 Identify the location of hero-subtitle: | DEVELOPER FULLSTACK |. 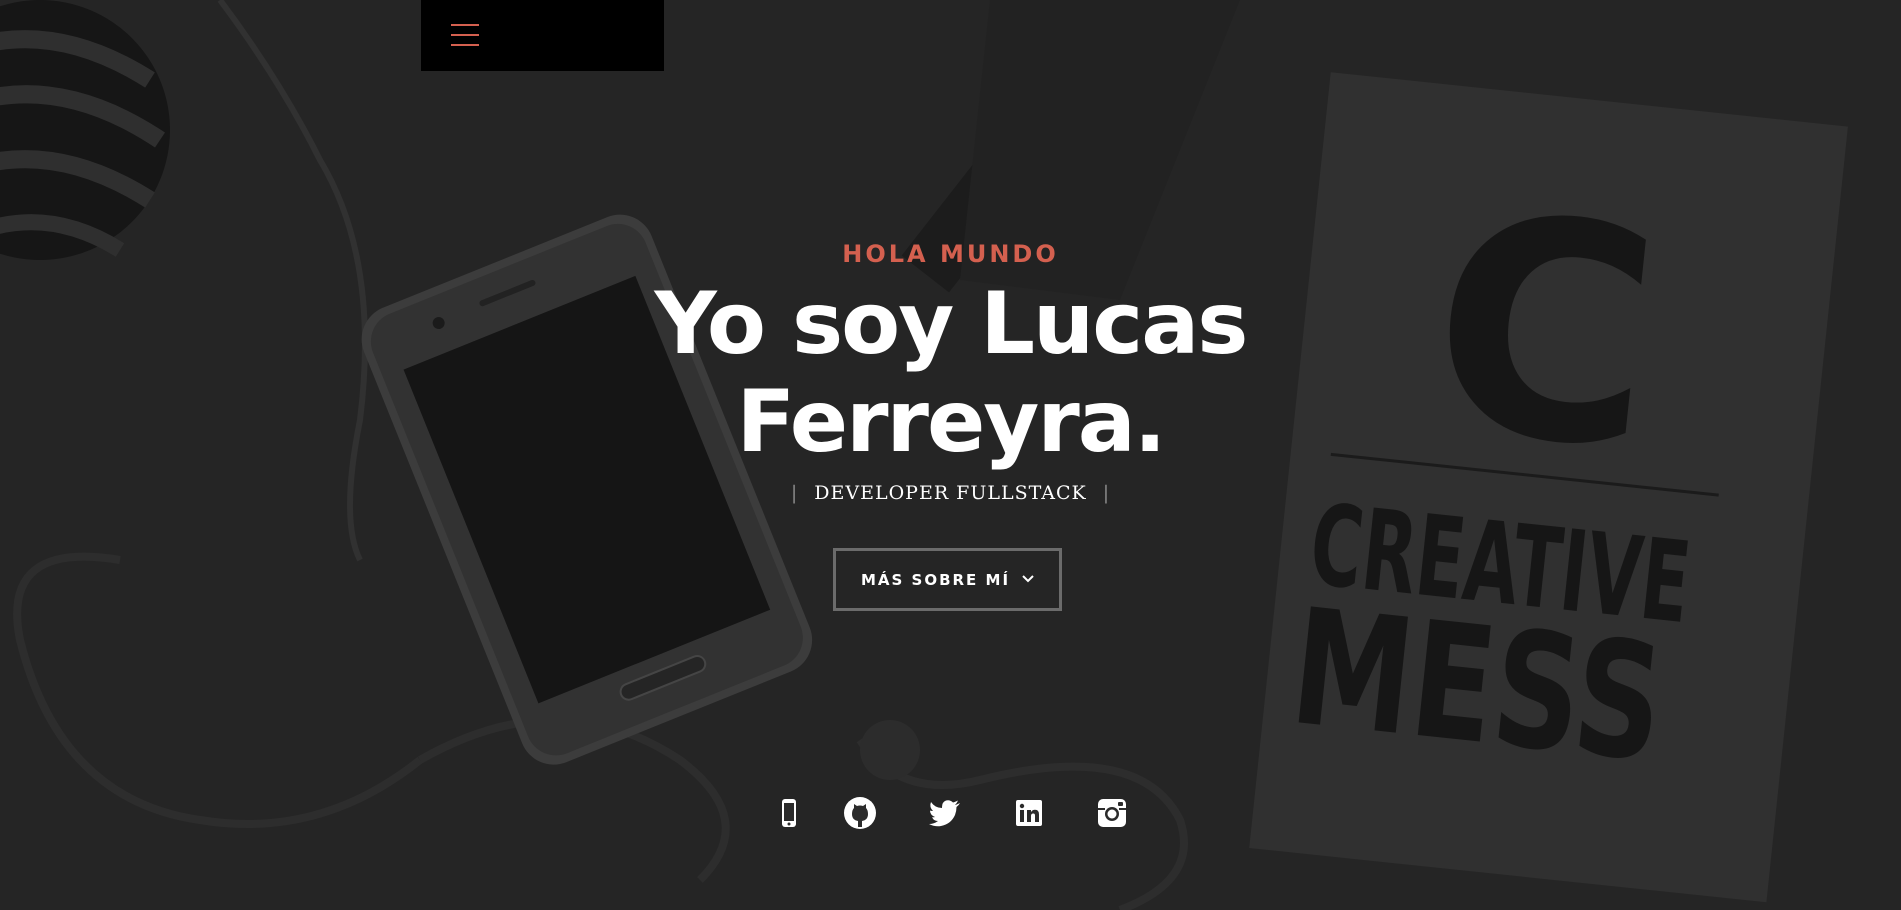
(950, 493).